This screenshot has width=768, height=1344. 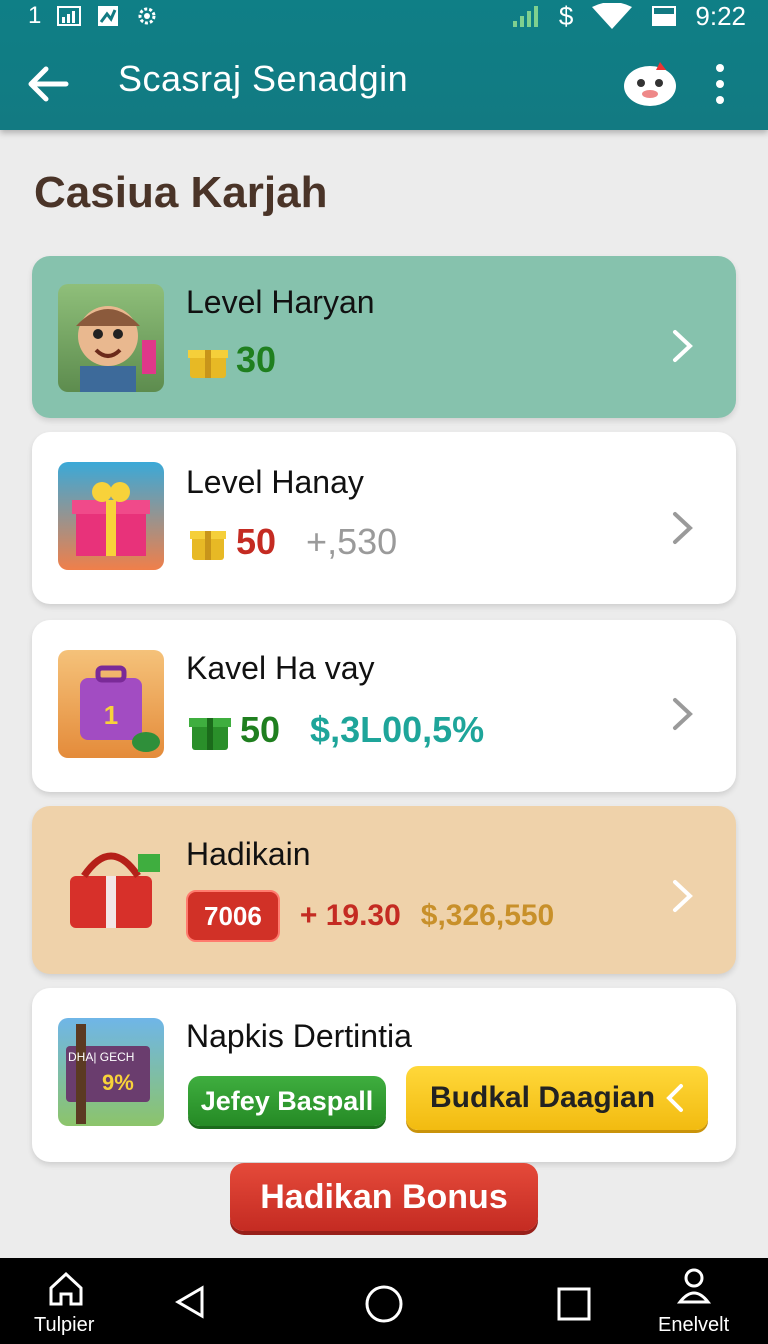 I want to click on card-reward-row: 30, so click(x=231, y=360).